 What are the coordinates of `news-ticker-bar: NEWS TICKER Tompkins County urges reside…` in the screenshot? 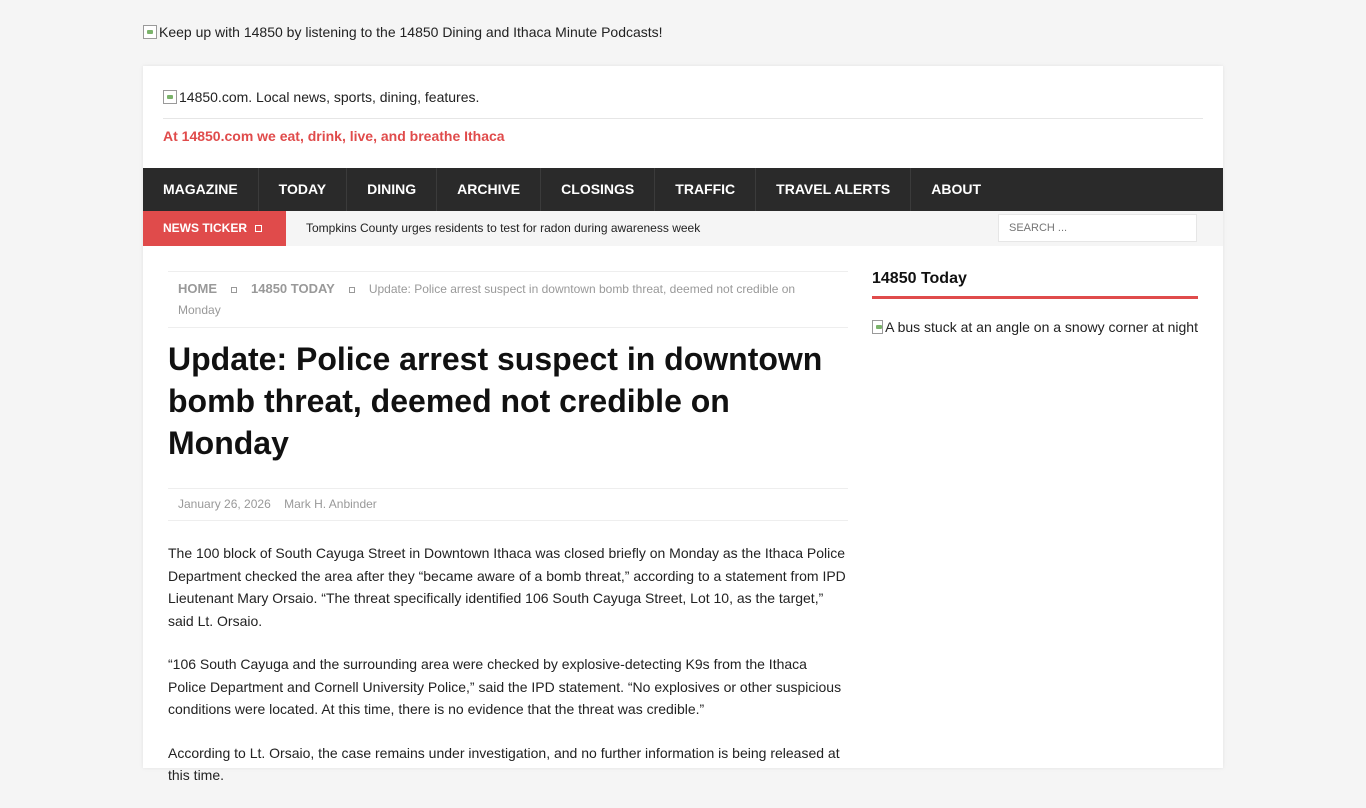 It's located at (683, 228).